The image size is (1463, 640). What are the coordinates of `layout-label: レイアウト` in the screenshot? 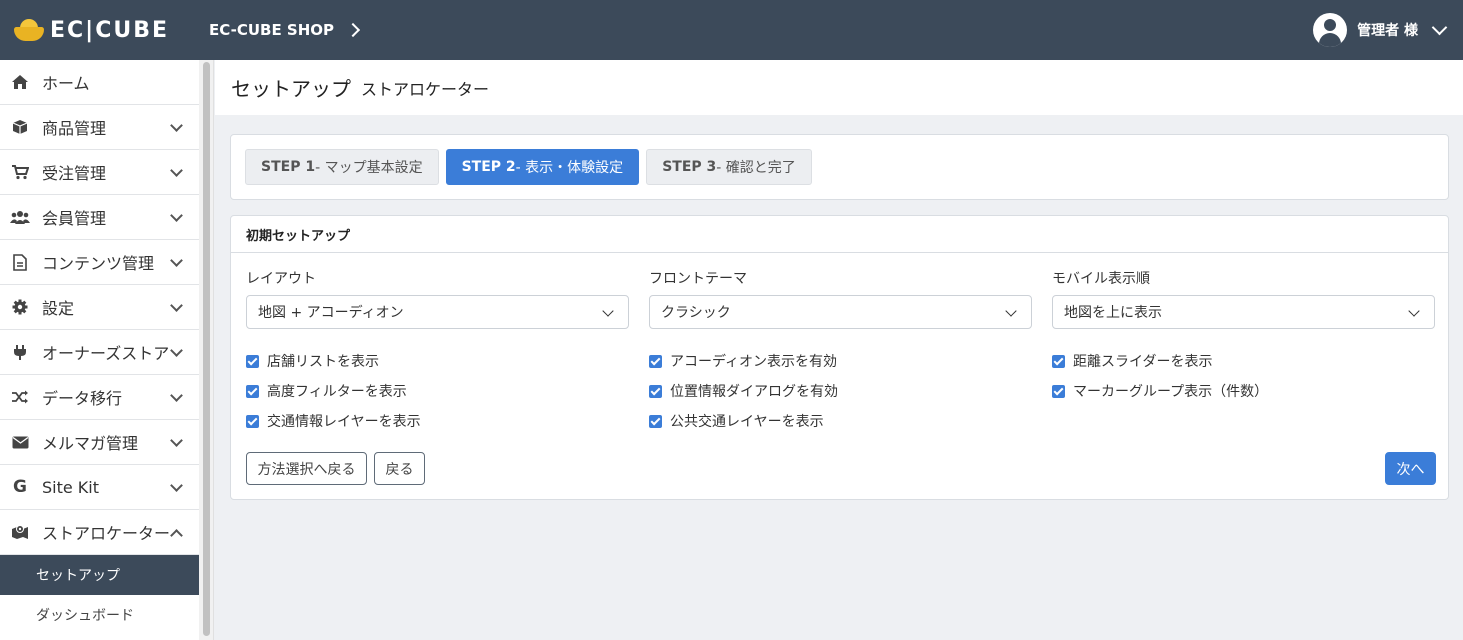 It's located at (281, 279).